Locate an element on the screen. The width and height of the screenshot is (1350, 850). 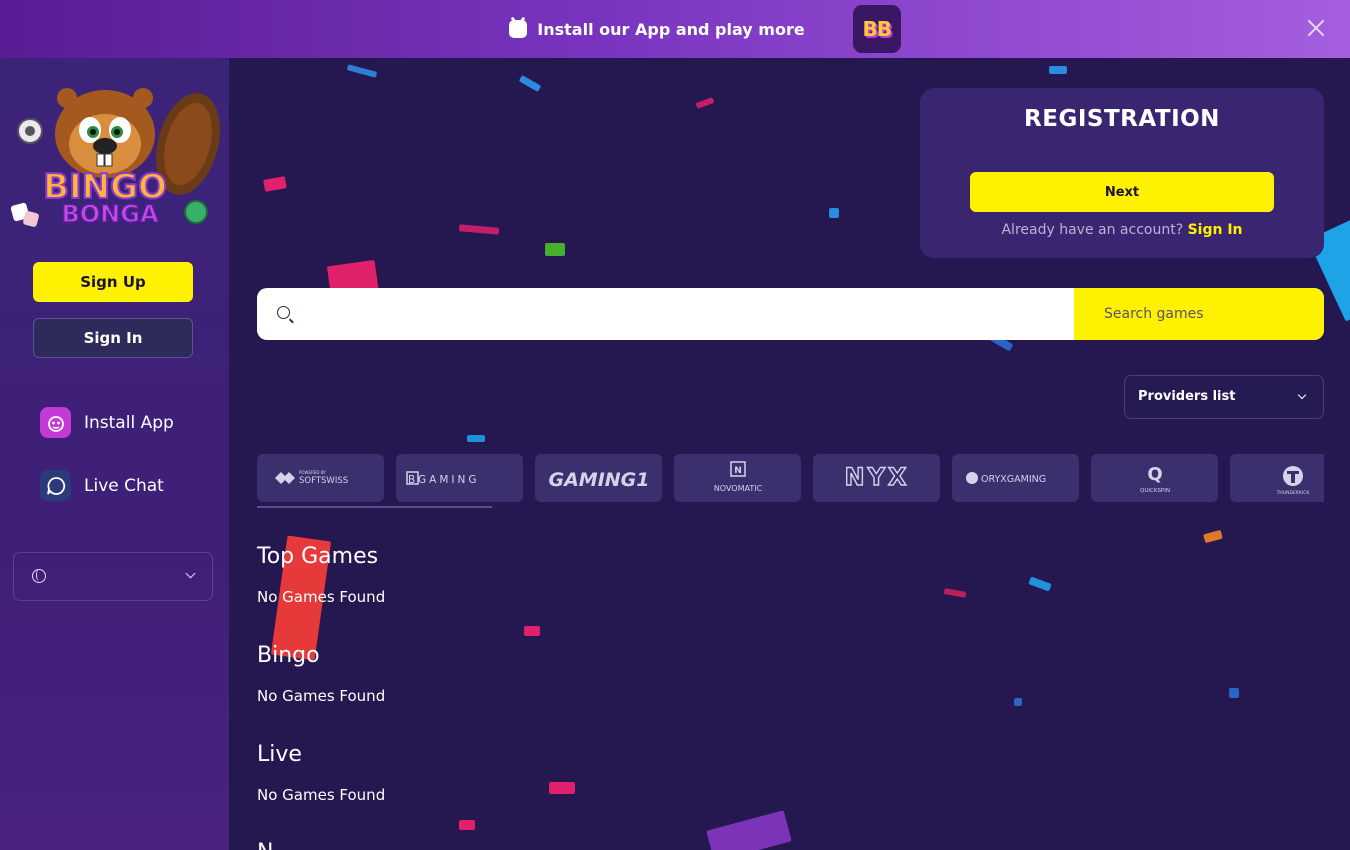
close-icon is located at coordinates (1316, 28).